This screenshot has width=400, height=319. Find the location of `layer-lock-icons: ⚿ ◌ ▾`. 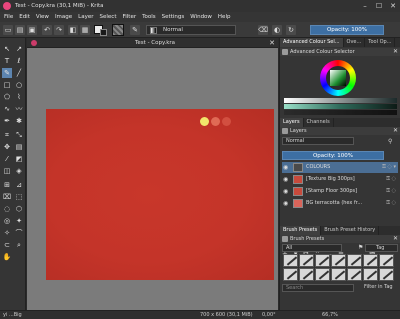

layer-lock-icons: ⚿ ◌ ▾ is located at coordinates (389, 167).